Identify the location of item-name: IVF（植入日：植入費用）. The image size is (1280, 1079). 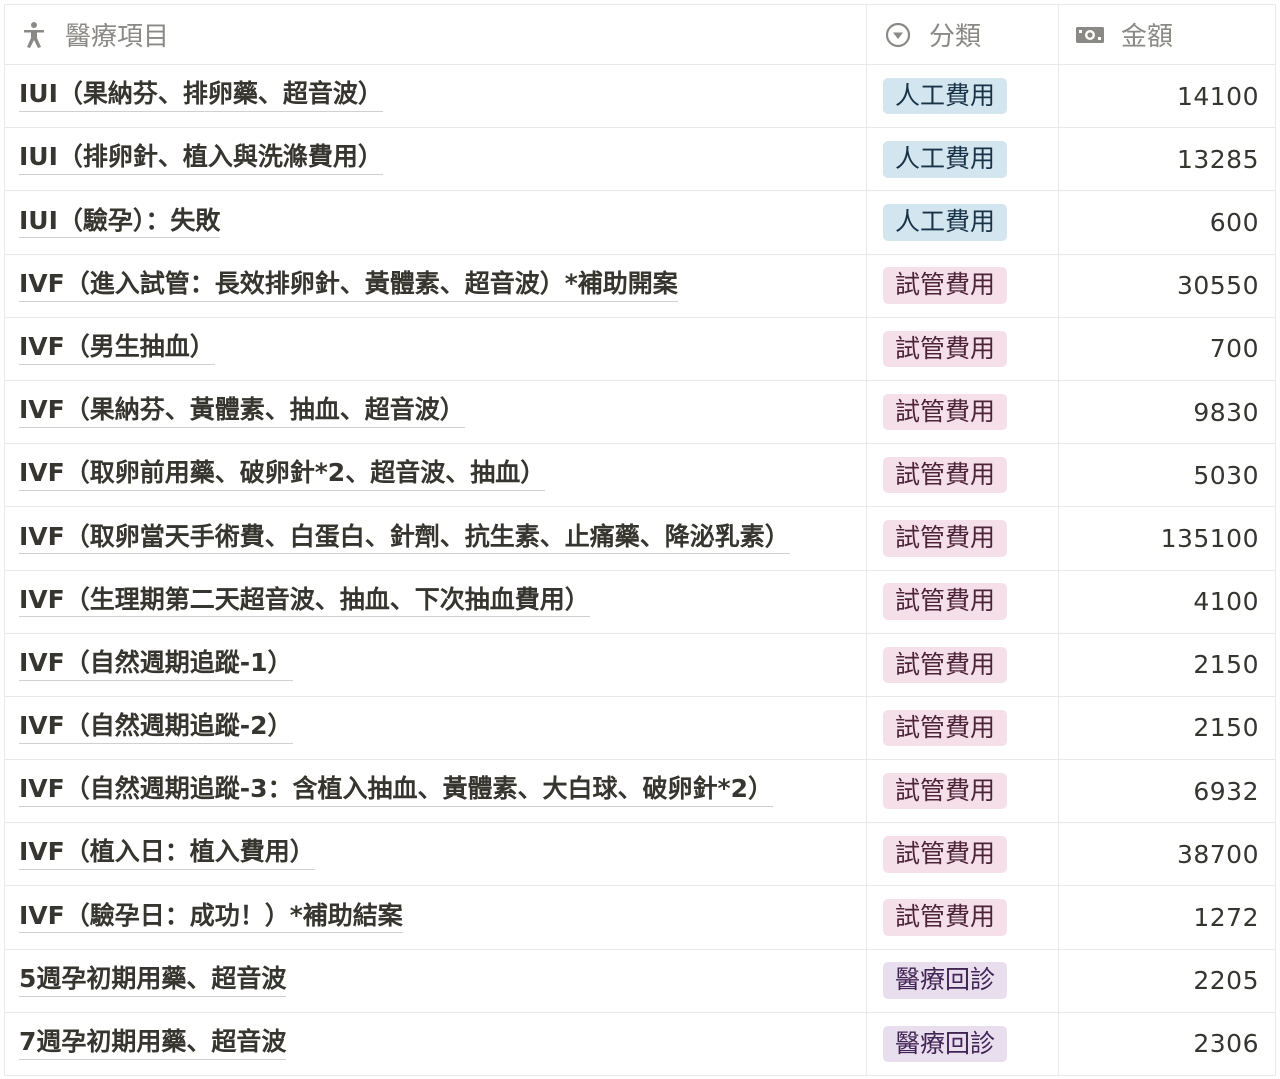
(167, 854).